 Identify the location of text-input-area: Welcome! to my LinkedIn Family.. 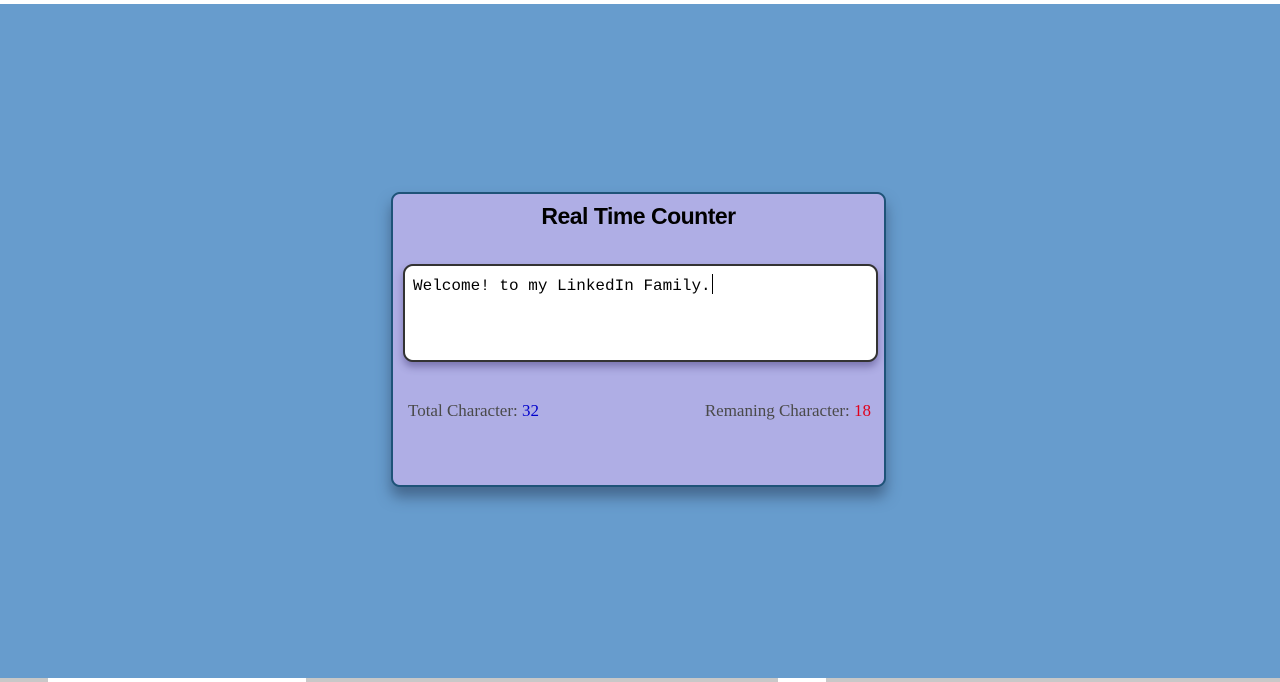
(640, 313).